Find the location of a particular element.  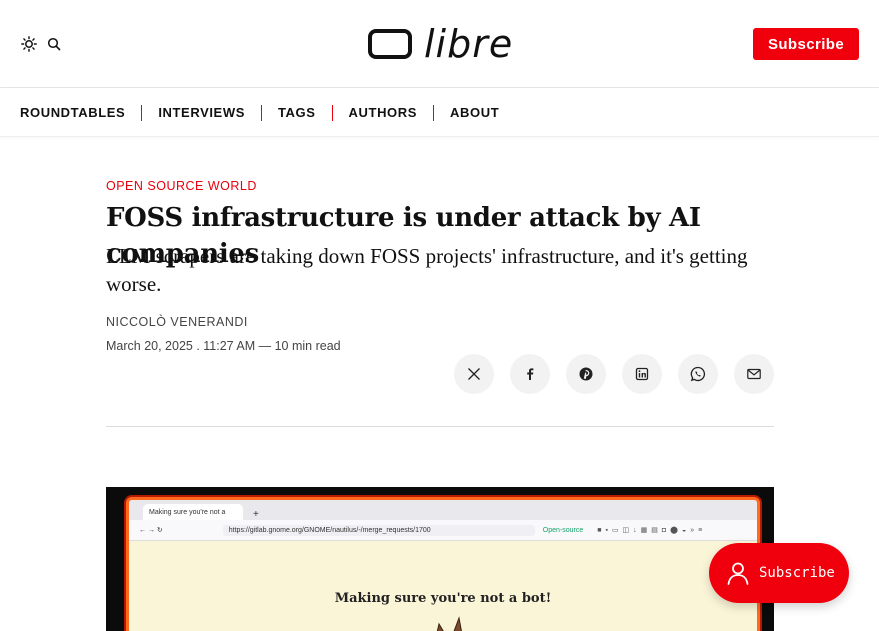

article-meta: March 20, 2025 . 11:27 AM — 10 min read is located at coordinates (223, 346).